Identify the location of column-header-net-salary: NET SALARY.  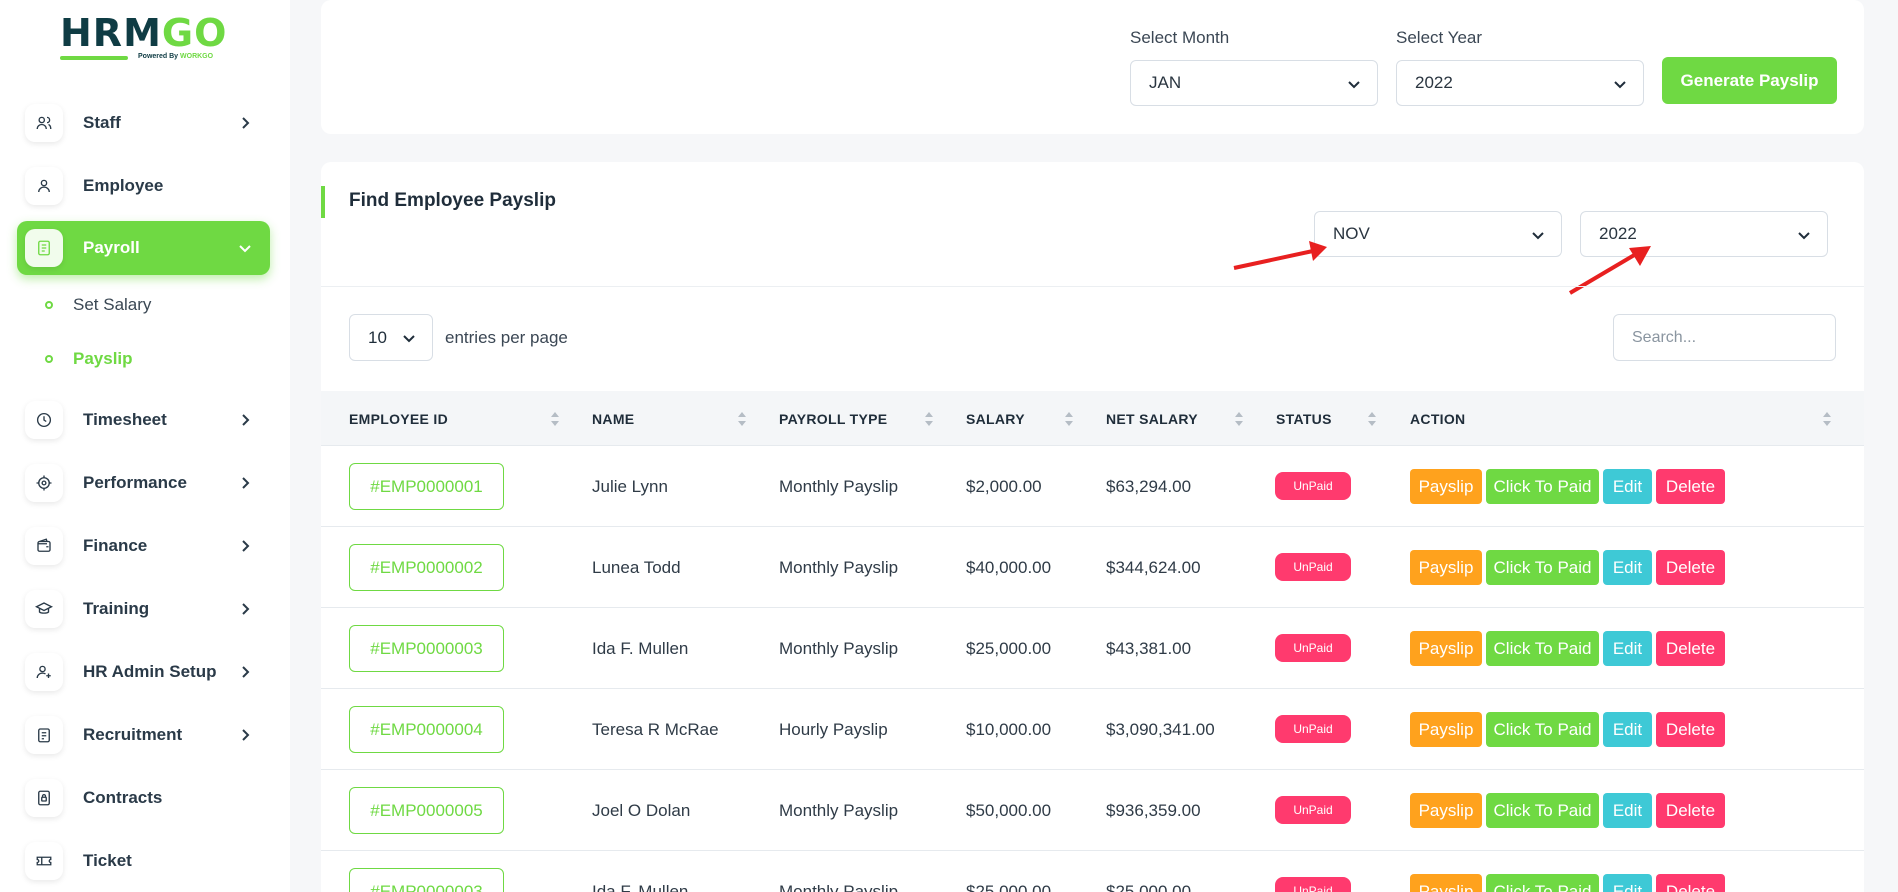
(1152, 418).